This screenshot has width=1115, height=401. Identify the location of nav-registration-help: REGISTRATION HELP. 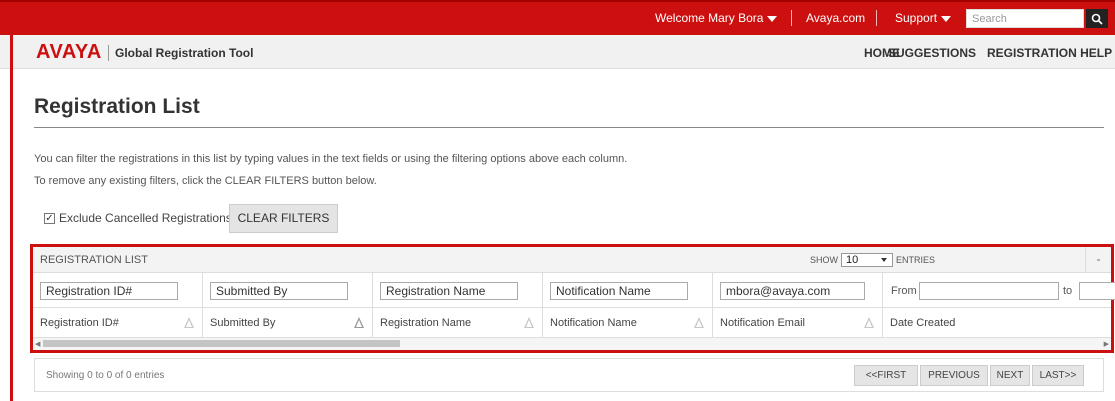
(1049, 53).